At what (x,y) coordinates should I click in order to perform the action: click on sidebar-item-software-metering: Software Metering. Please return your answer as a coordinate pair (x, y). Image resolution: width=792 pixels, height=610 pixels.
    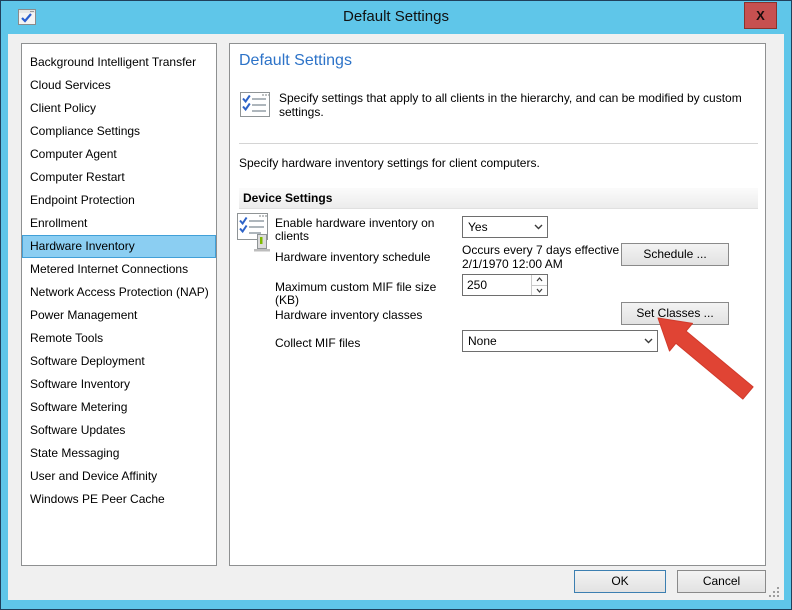
    Looking at the image, I should click on (119, 407).